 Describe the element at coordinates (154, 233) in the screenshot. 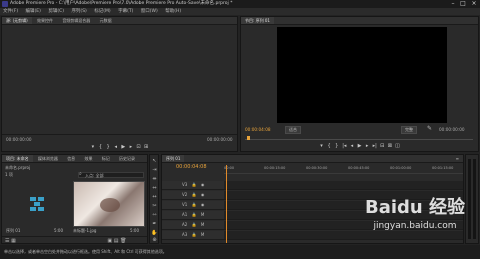

I see `hand-tool-icon: ✋` at that location.